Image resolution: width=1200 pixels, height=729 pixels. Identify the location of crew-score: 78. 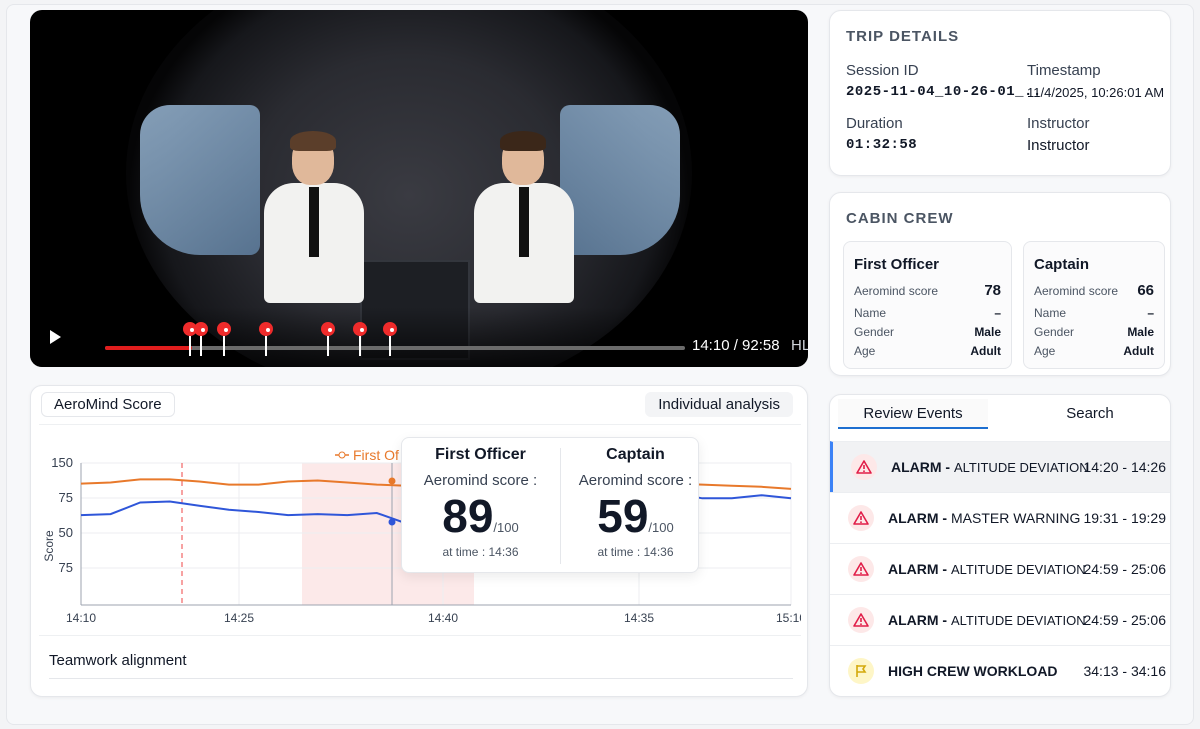
(992, 290).